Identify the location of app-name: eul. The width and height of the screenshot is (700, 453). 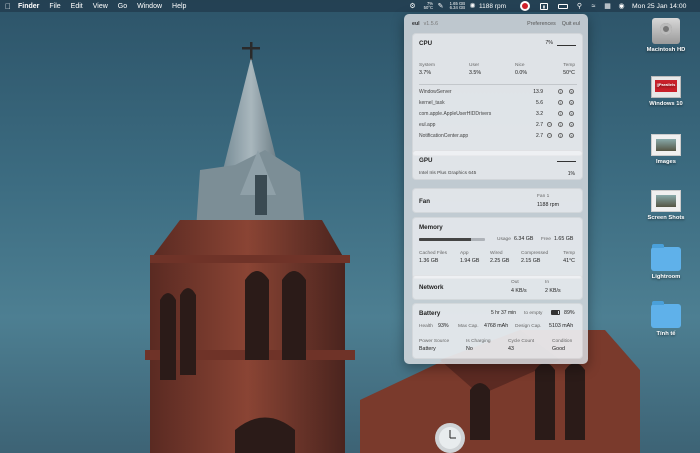
(416, 24).